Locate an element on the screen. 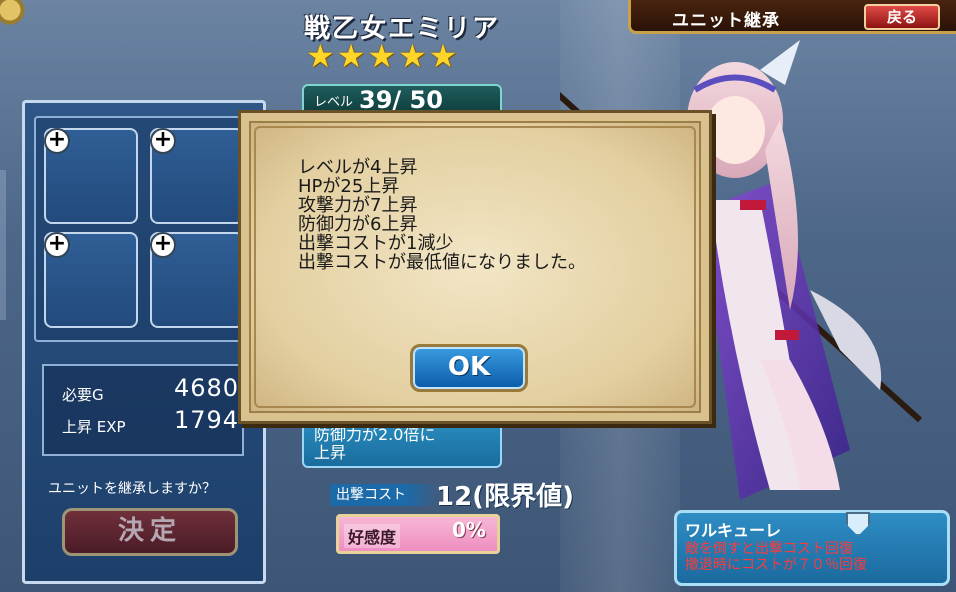  level-label: レベル is located at coordinates (334, 102).